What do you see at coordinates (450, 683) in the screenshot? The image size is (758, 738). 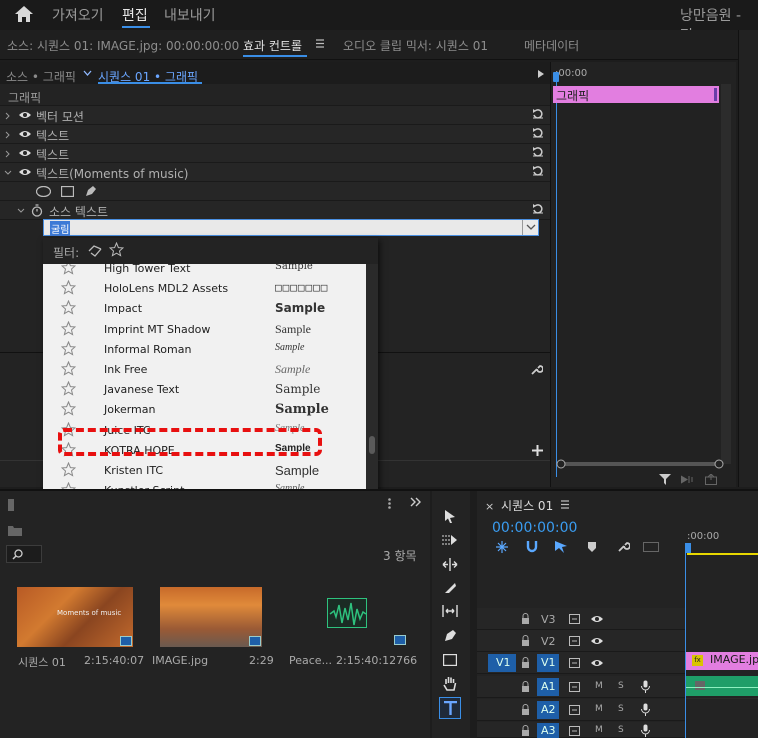 I see `hand-tool-icon` at bounding box center [450, 683].